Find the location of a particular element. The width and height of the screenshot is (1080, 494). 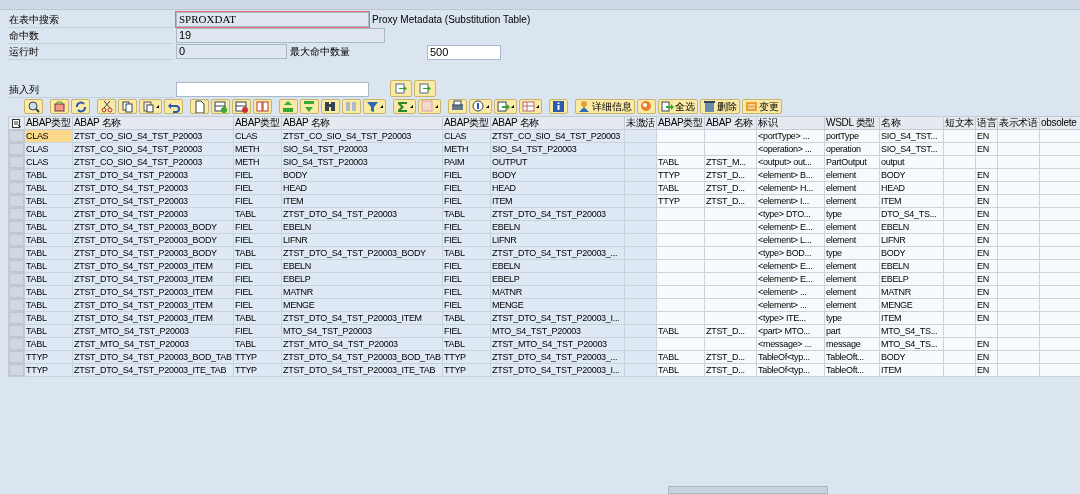

change-button: 变更 is located at coordinates (762, 106).